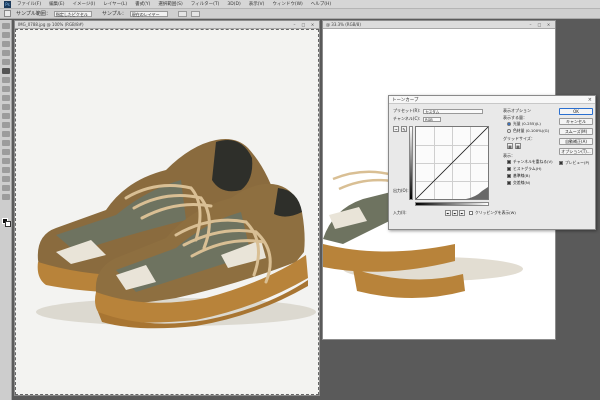  I want to click on preset-row: プリセット(R): カスタム, so click(438, 111).